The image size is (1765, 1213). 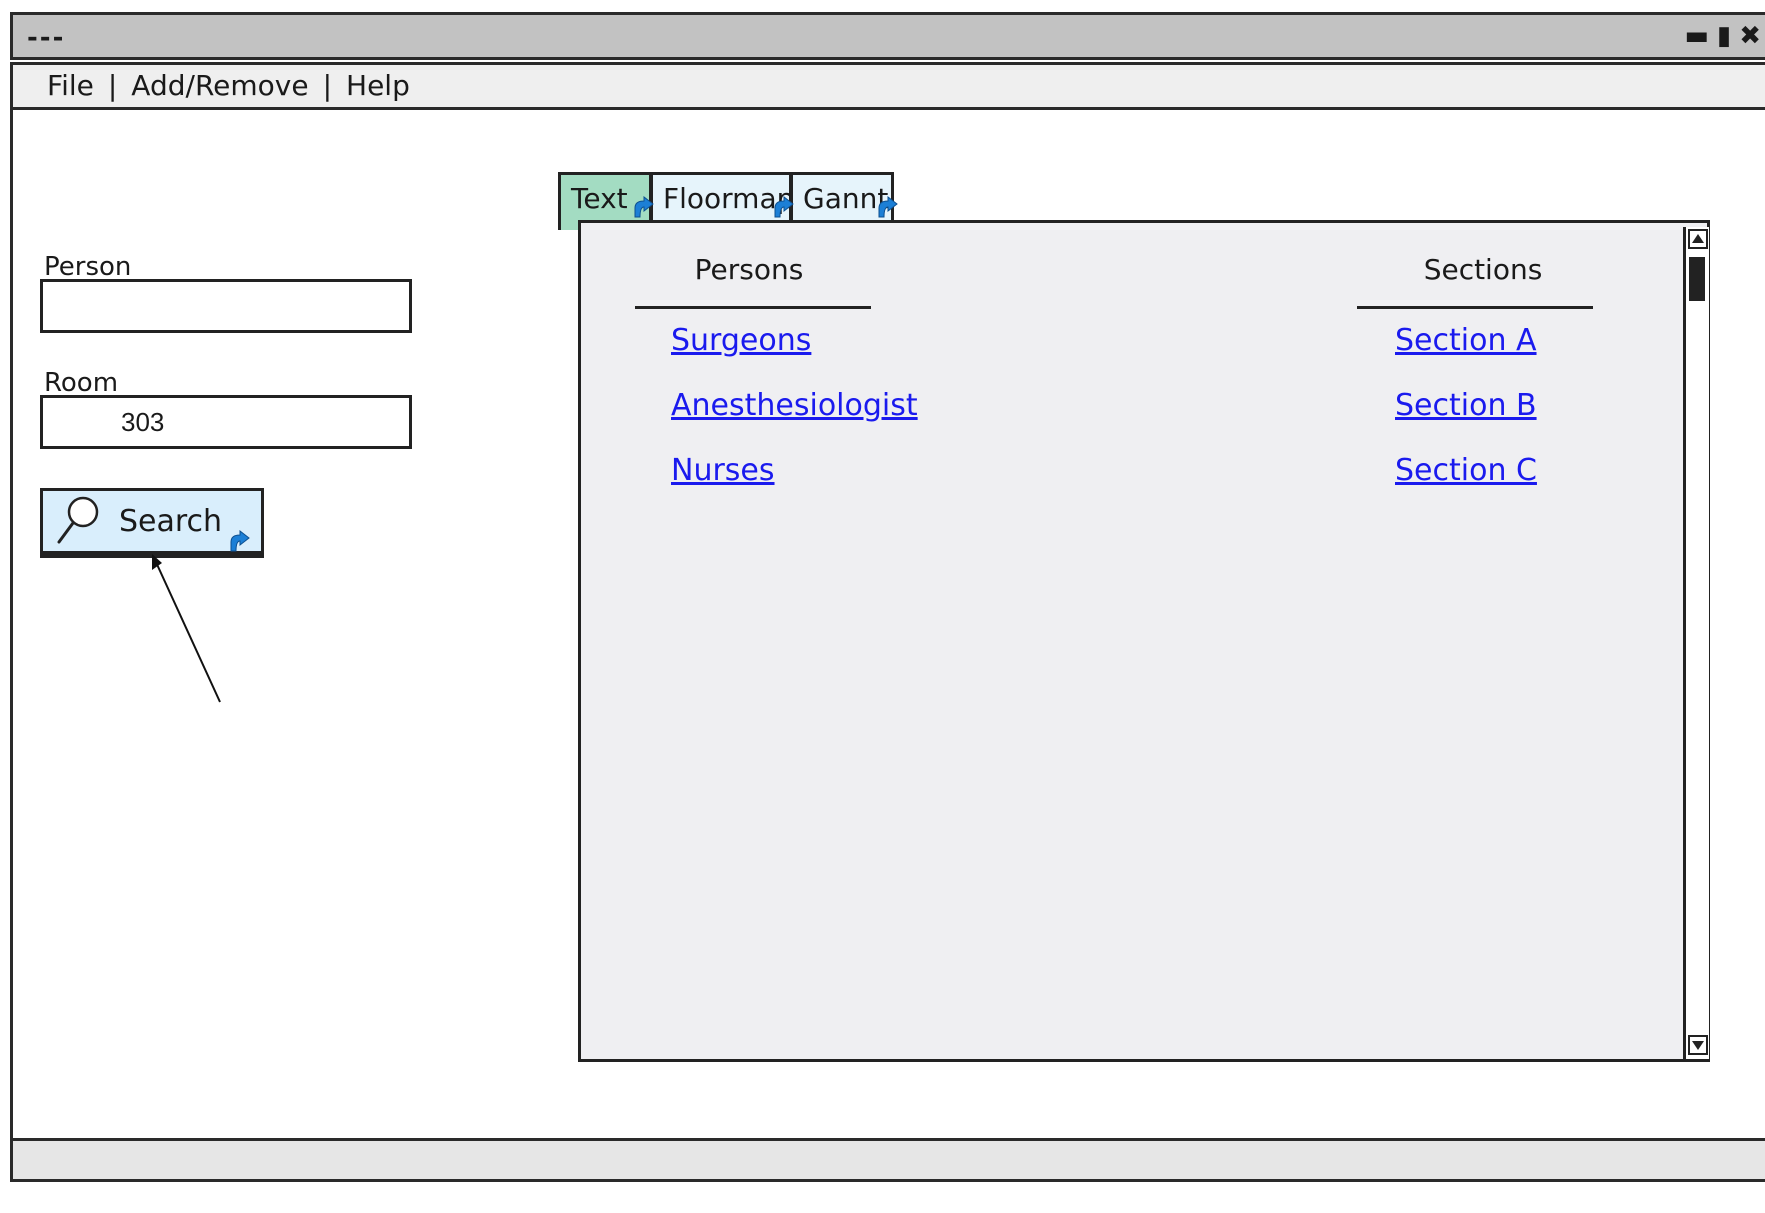 What do you see at coordinates (1475, 307) in the screenshot?
I see `sections-header-rule` at bounding box center [1475, 307].